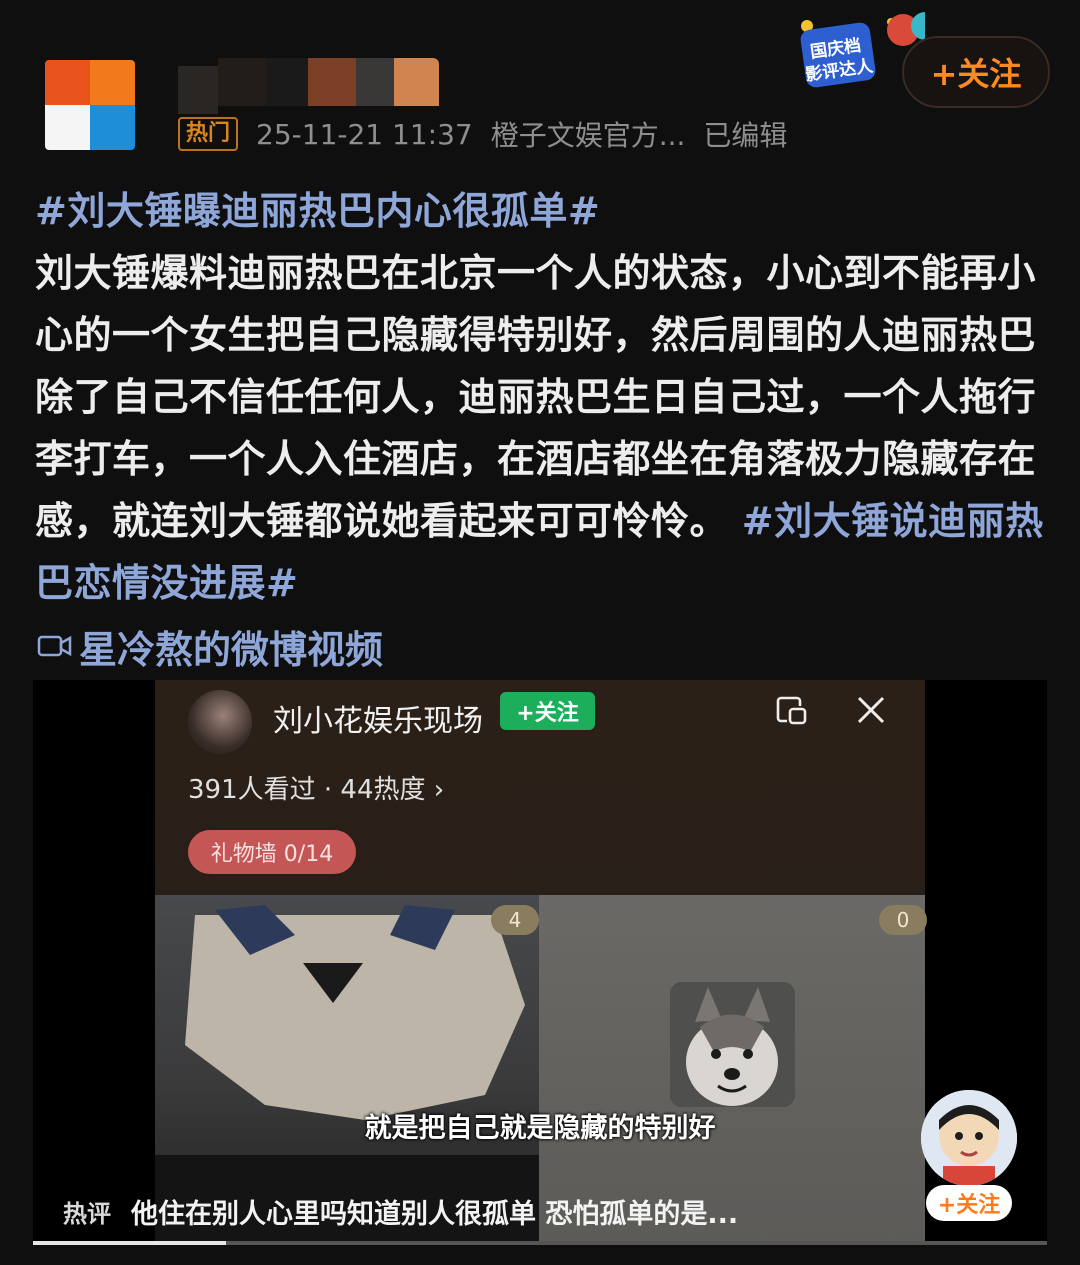 This screenshot has height=1265, width=1080. Describe the element at coordinates (976, 72) in the screenshot. I see `follow-button: +关注` at that location.